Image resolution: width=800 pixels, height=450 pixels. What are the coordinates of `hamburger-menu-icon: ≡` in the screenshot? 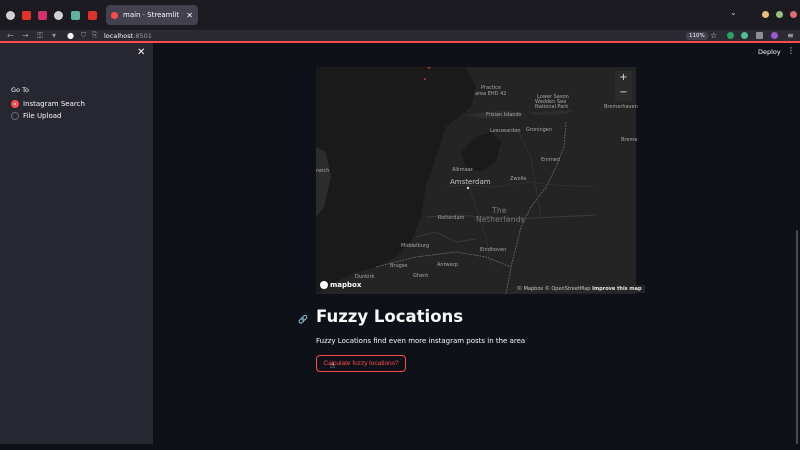 It's located at (790, 35).